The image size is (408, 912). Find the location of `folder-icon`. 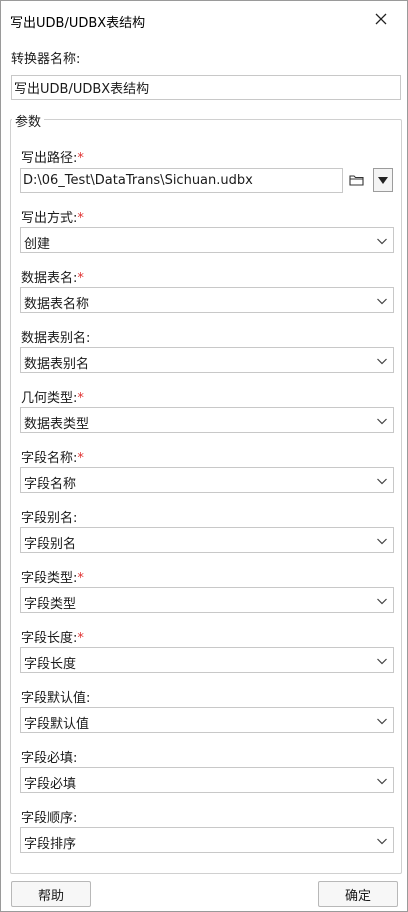

folder-icon is located at coordinates (356, 180).